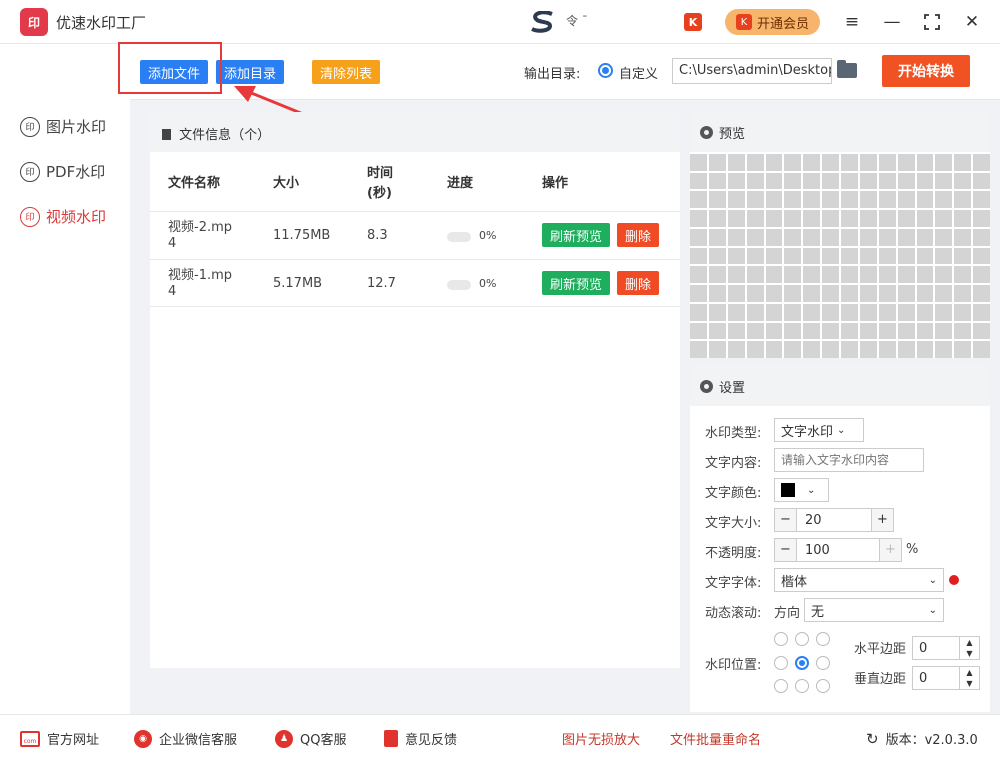 Image resolution: width=1000 pixels, height=760 pixels. I want to click on opacity-stepper: − 100 +, so click(838, 550).